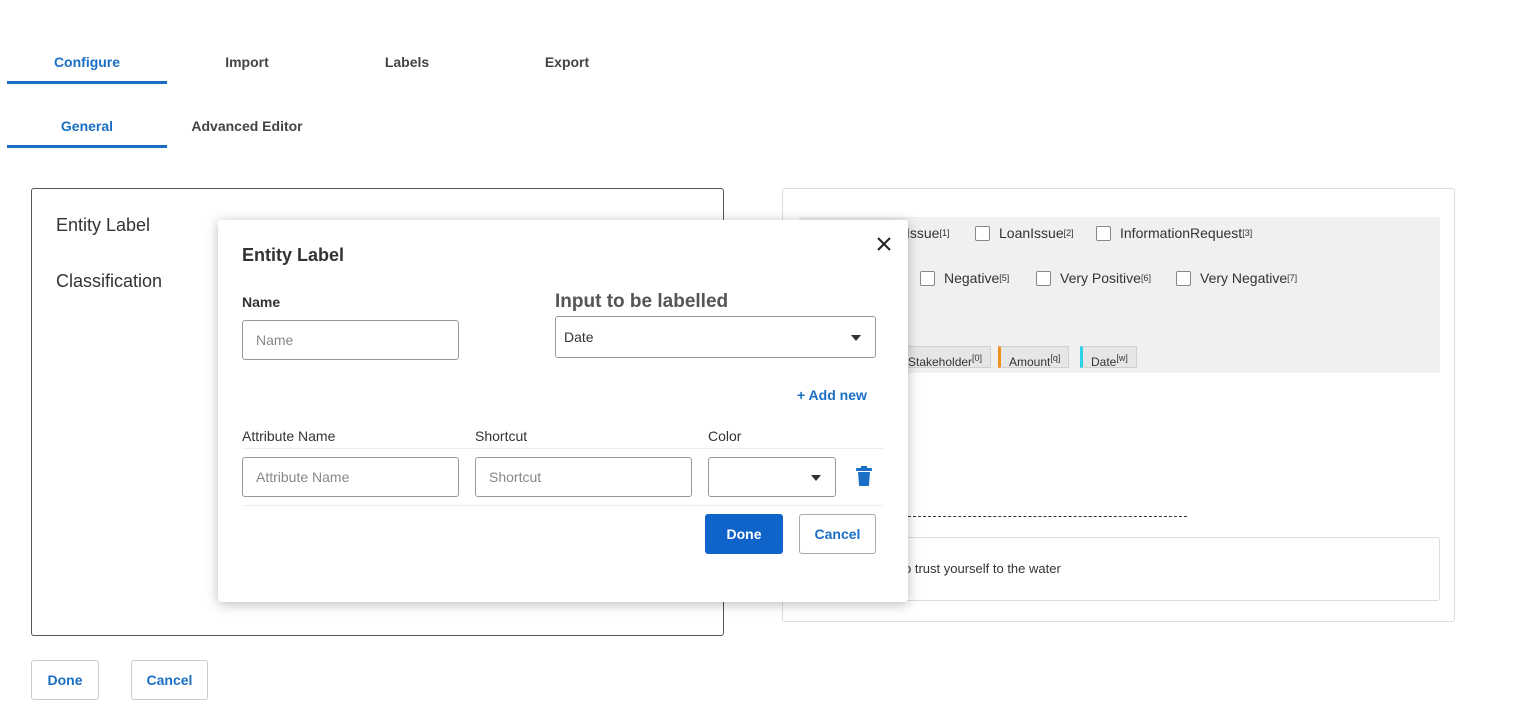  I want to click on modal-done-button: Done, so click(744, 534).